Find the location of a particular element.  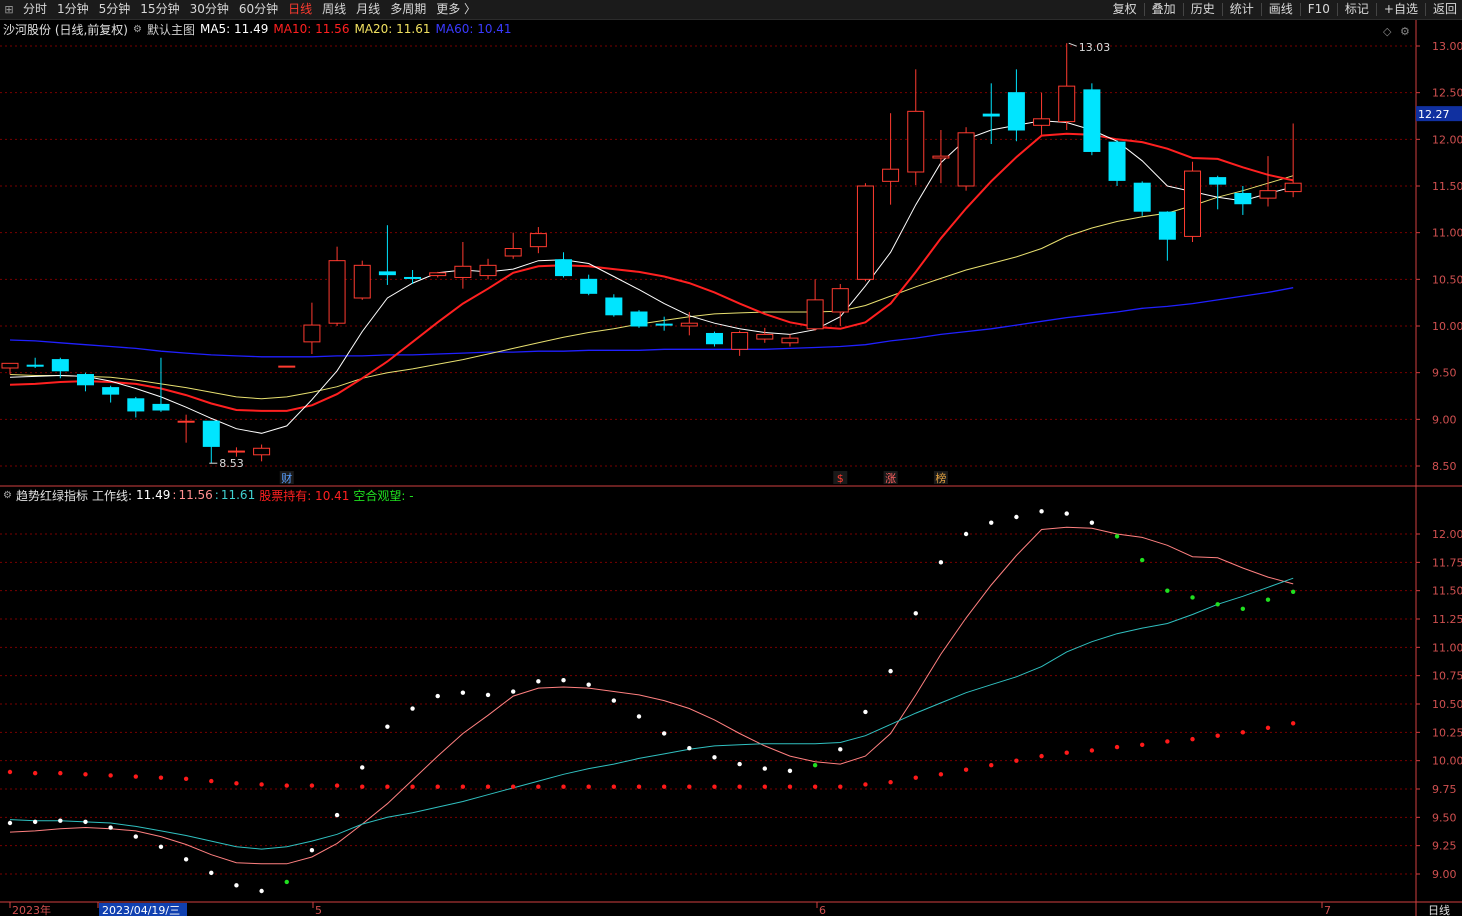

period-tab-0: 分时 is located at coordinates (35, 9).